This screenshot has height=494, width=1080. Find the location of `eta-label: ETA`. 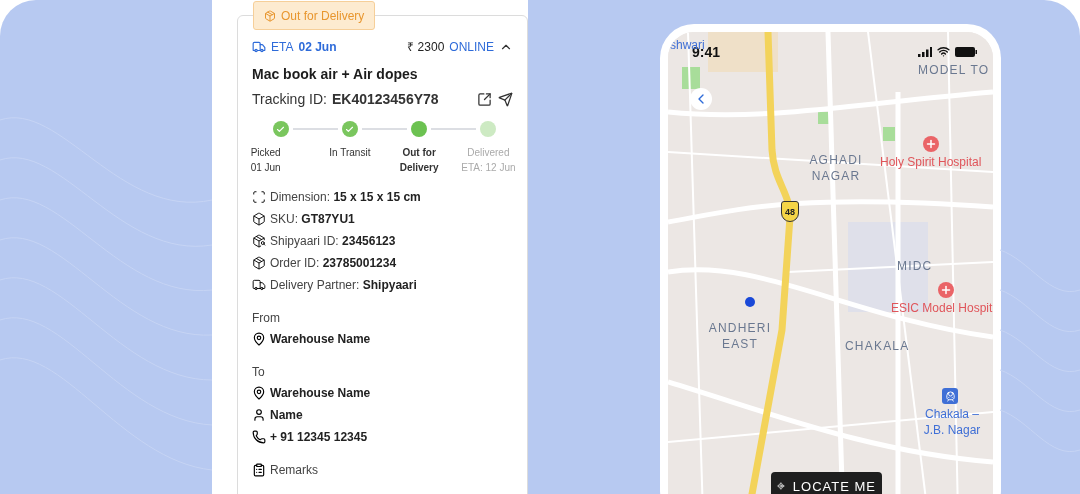

eta-label: ETA is located at coordinates (282, 46).